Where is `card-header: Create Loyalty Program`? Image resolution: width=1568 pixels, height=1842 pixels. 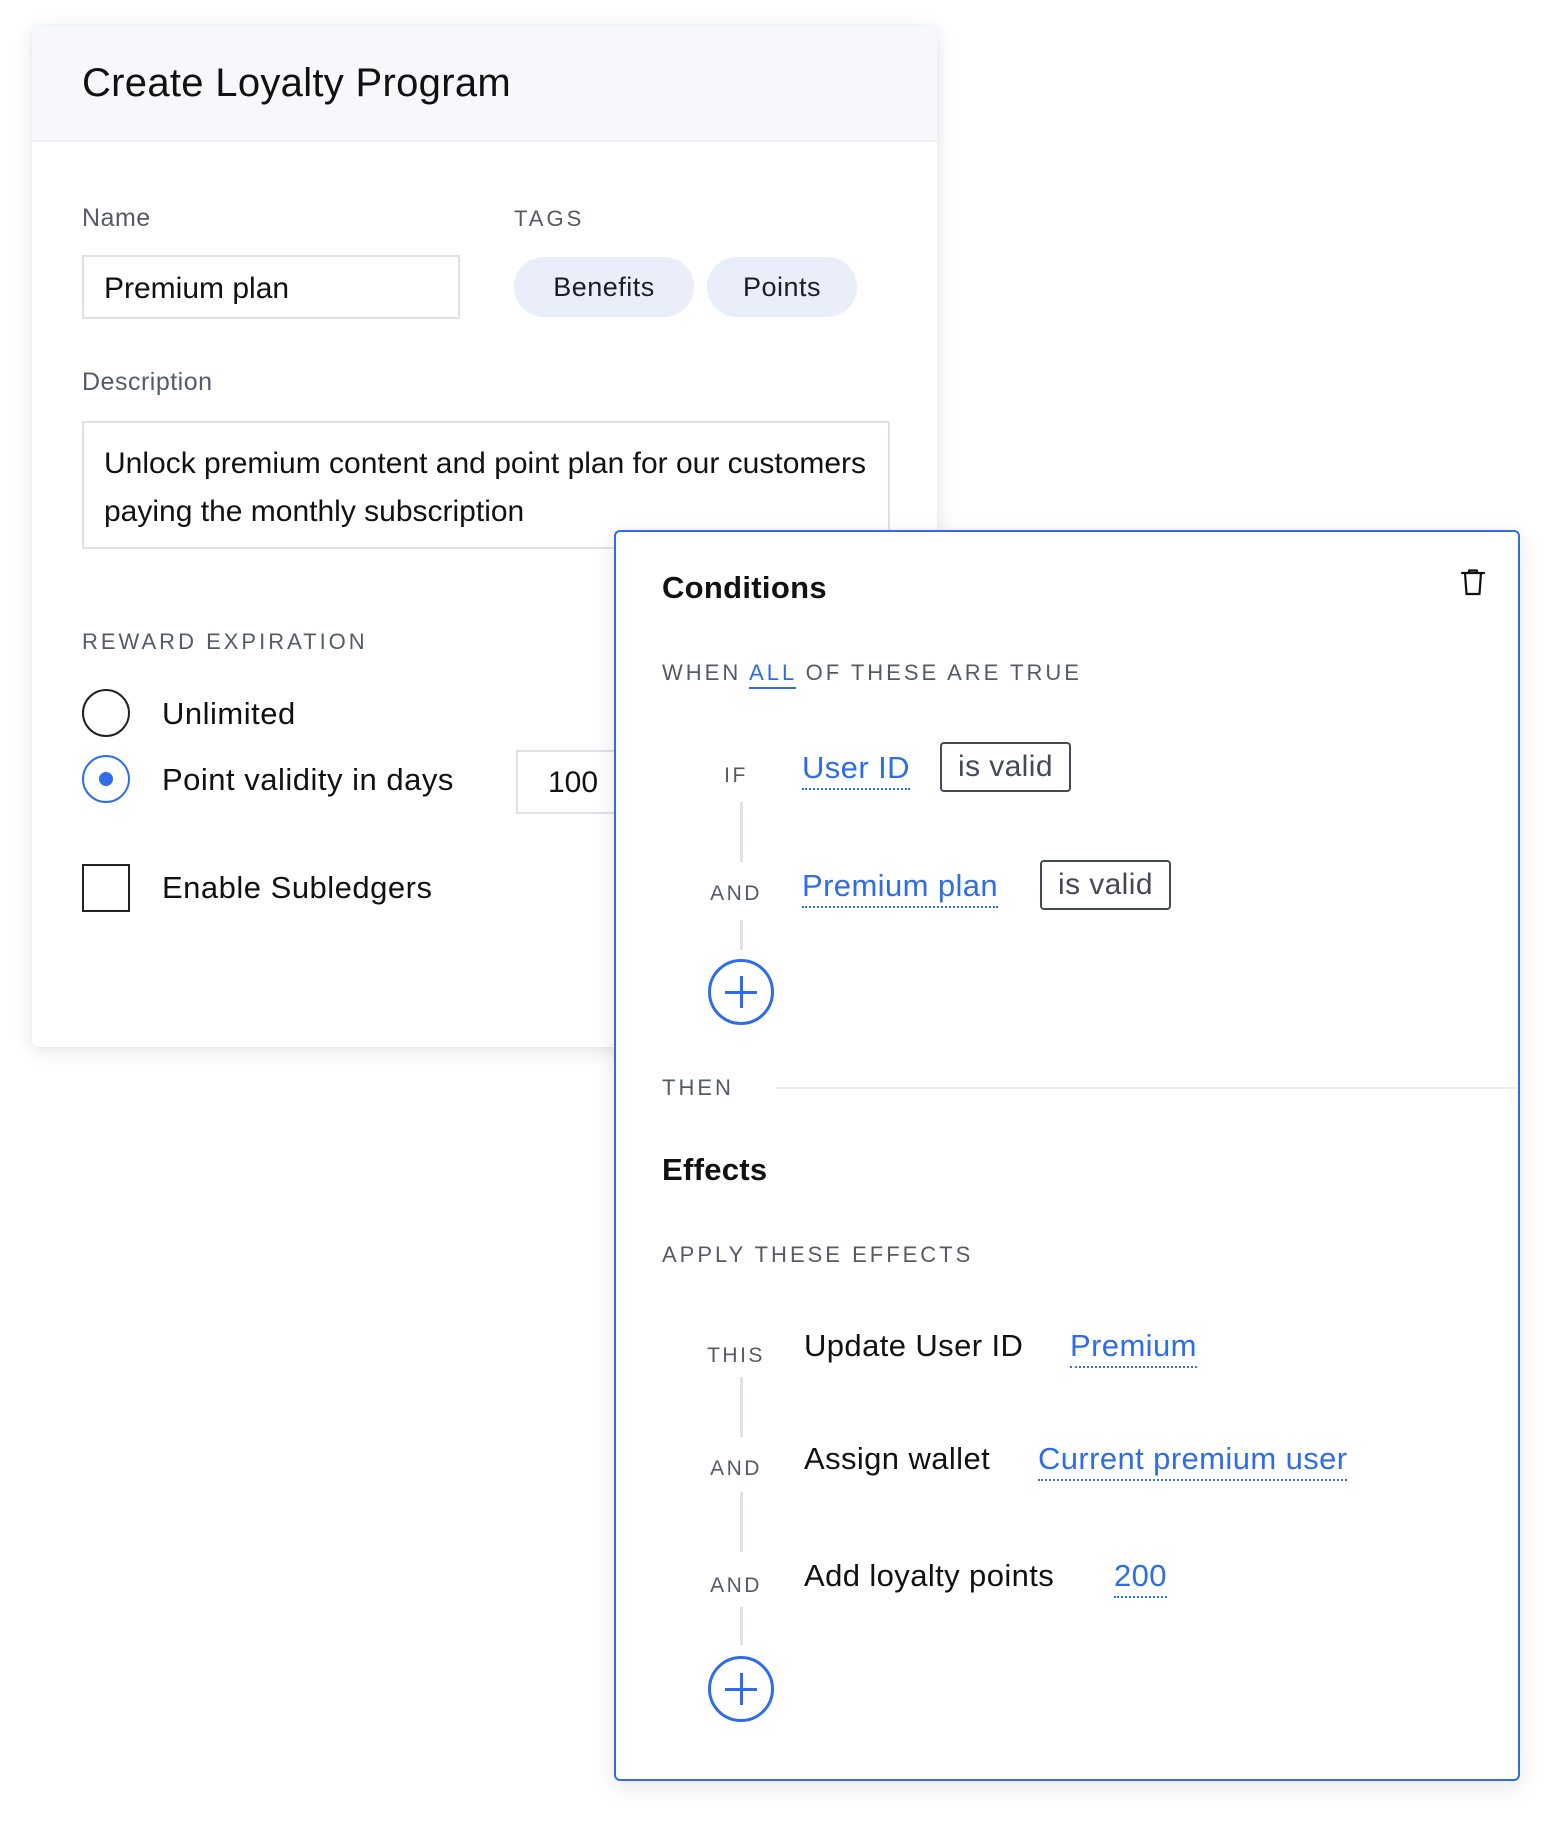
card-header: Create Loyalty Program is located at coordinates (484, 84).